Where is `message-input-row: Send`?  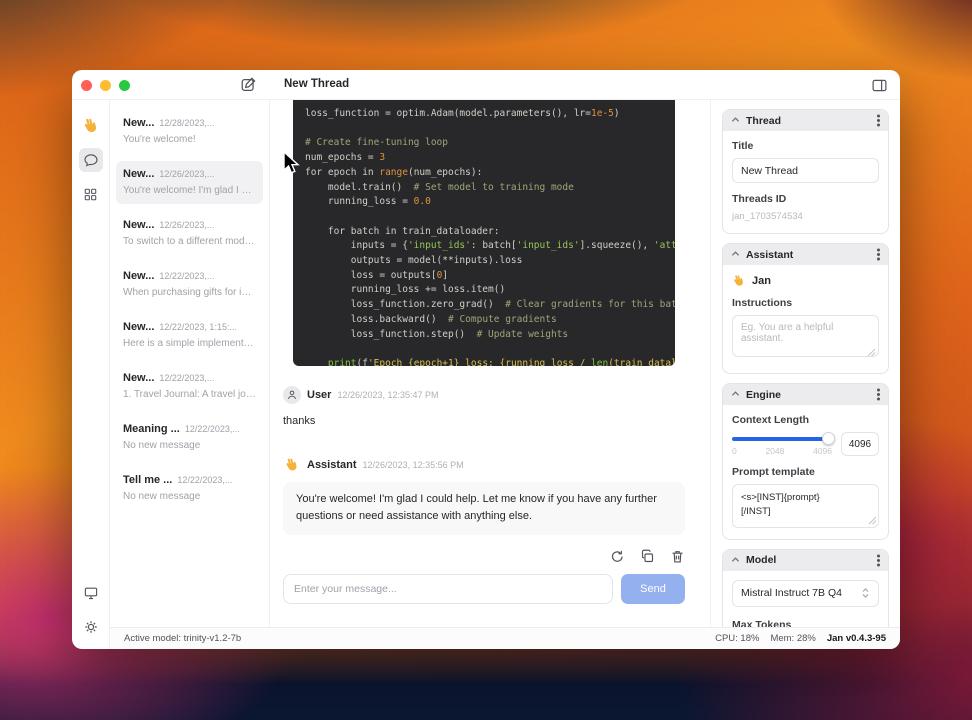
message-input-row: Send is located at coordinates (484, 588).